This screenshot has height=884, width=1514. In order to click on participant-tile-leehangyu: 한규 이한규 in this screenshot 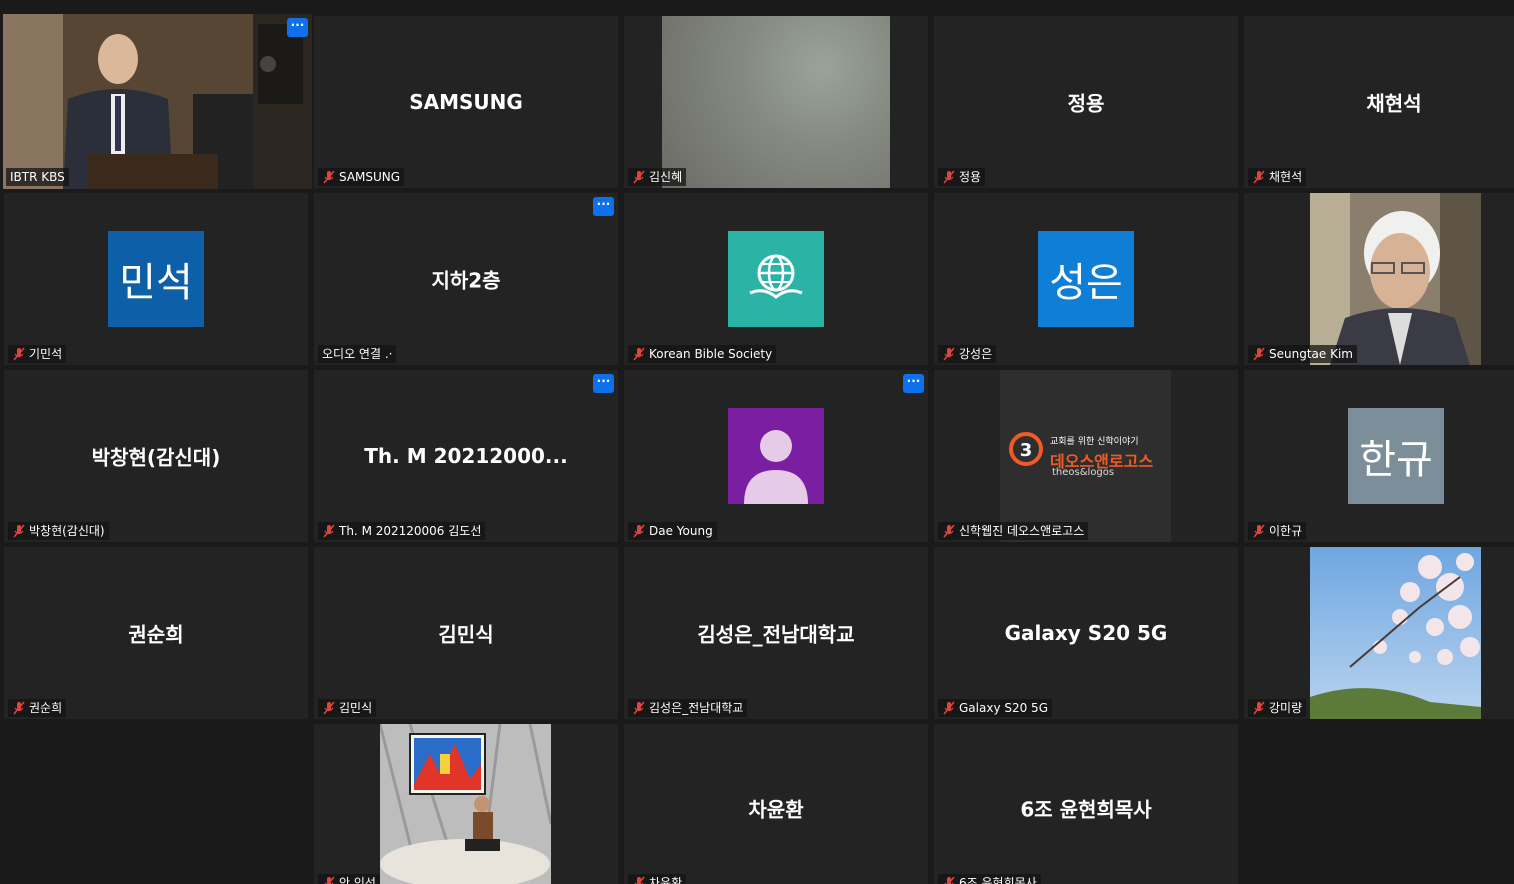, I will do `click(1379, 456)`.